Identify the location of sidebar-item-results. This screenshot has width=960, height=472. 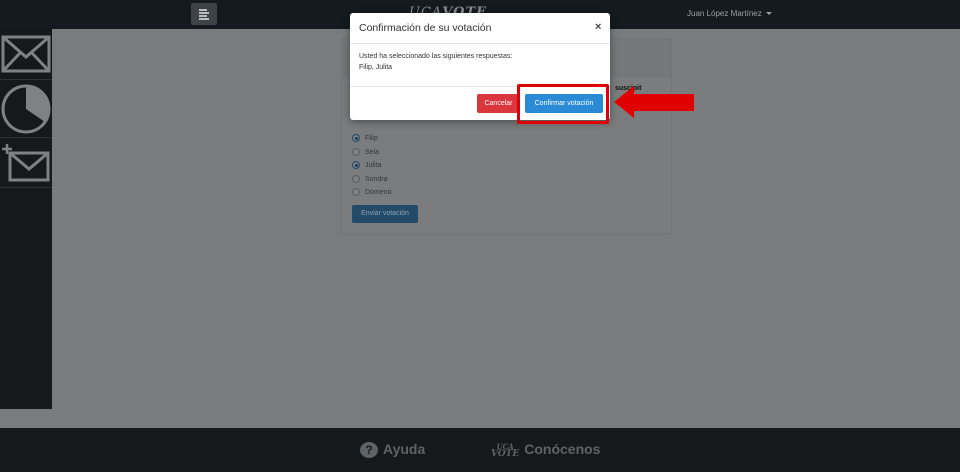
(26, 109).